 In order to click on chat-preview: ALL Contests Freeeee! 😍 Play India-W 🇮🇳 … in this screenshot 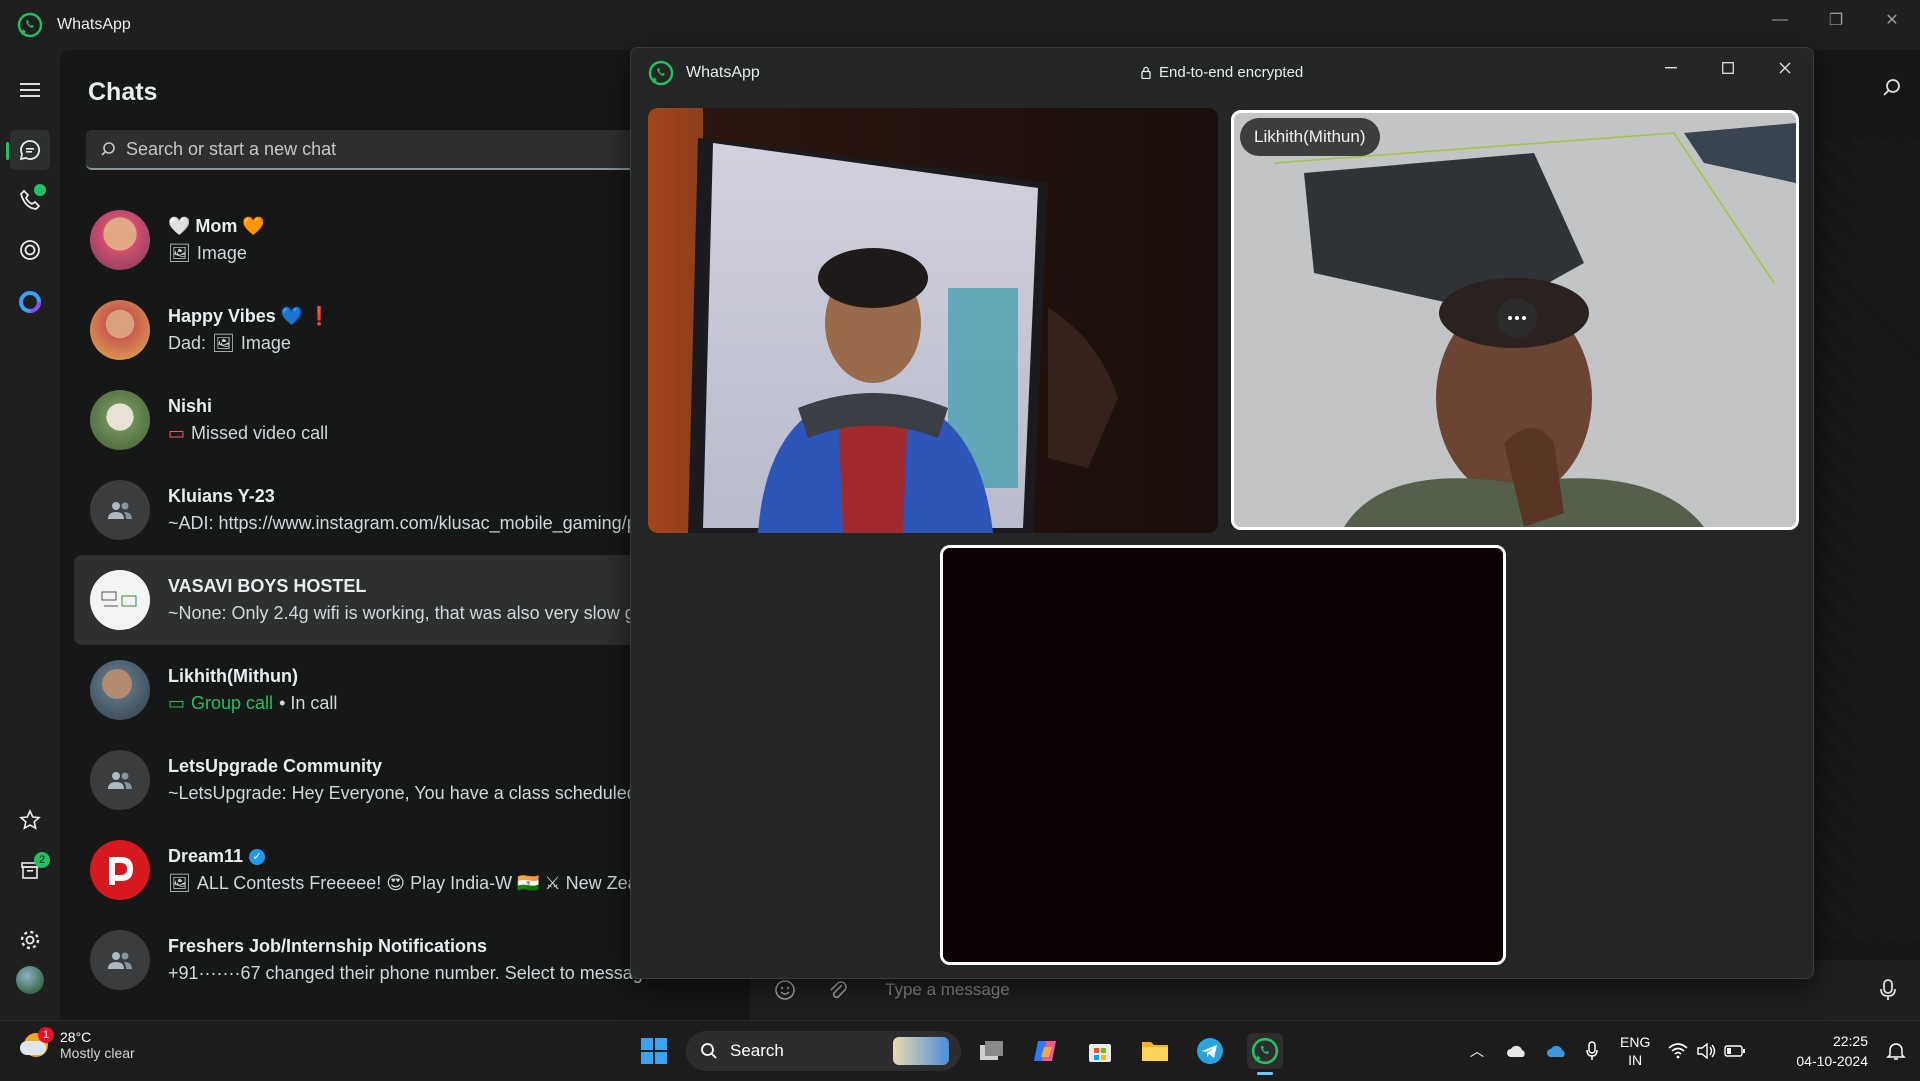, I will do `click(424, 883)`.